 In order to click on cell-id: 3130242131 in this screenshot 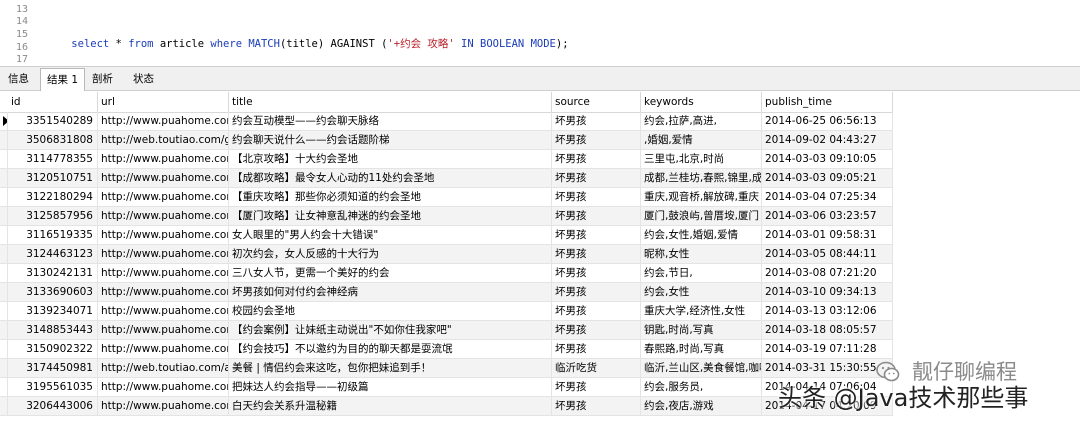, I will do `click(53, 273)`.